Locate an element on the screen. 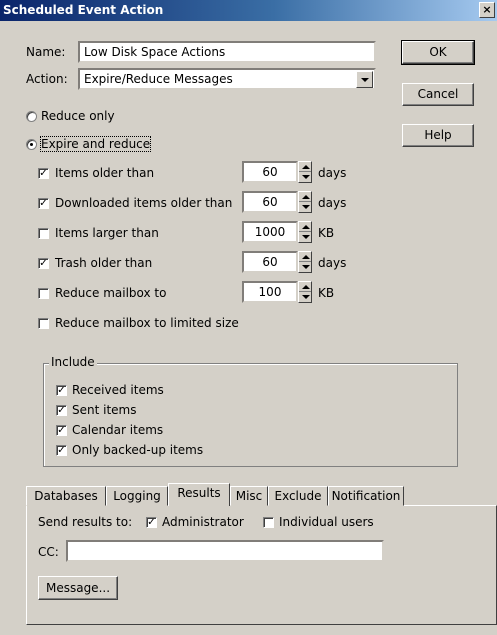 The width and height of the screenshot is (497, 635). cancel-label: Cancel is located at coordinates (438, 94).